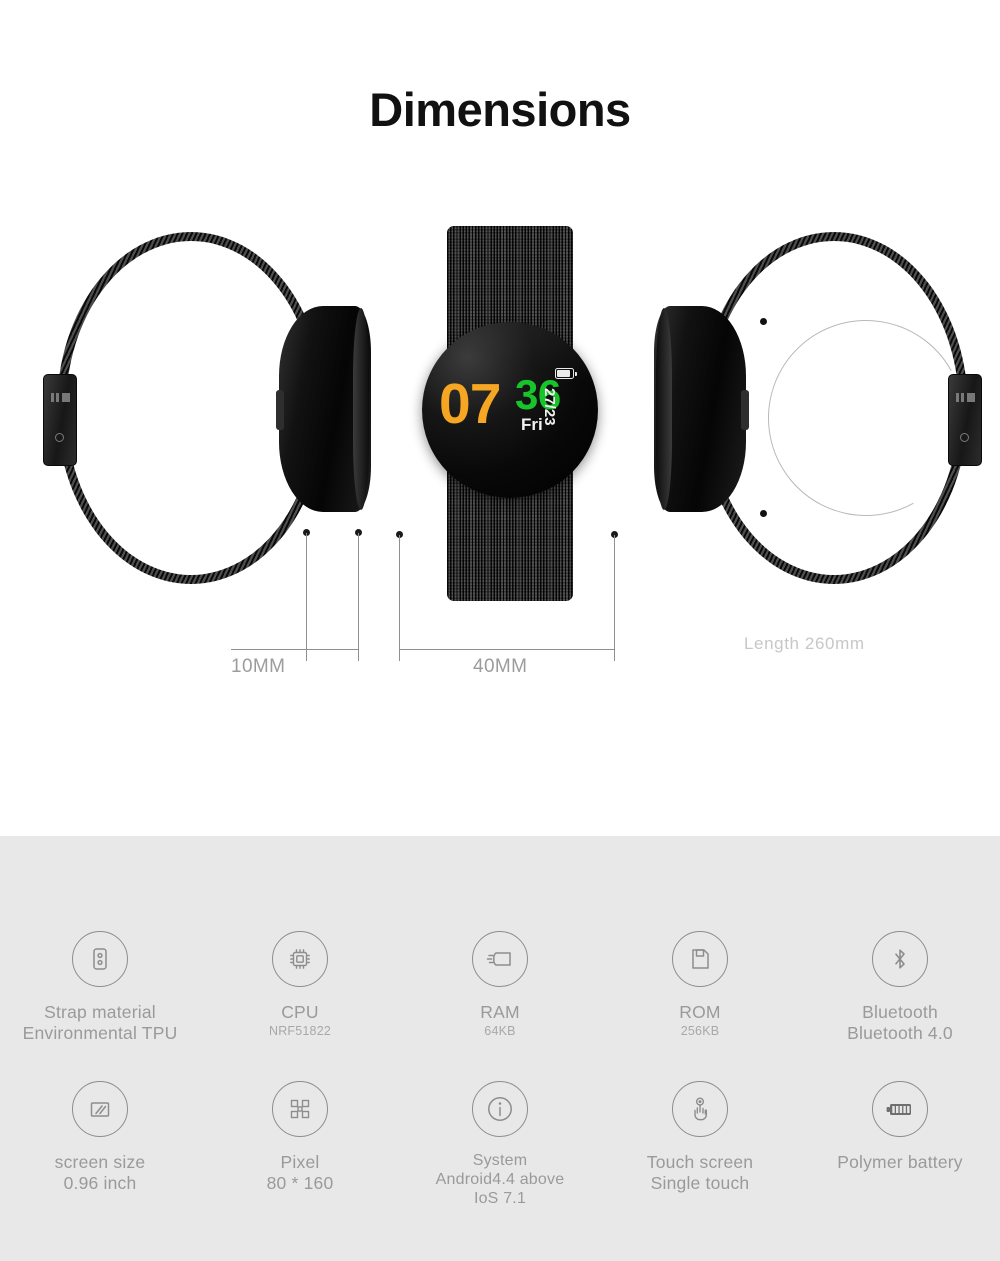 This screenshot has width=1000, height=1261. What do you see at coordinates (258, 666) in the screenshot?
I see `dim-label-thickness: 10MM` at bounding box center [258, 666].